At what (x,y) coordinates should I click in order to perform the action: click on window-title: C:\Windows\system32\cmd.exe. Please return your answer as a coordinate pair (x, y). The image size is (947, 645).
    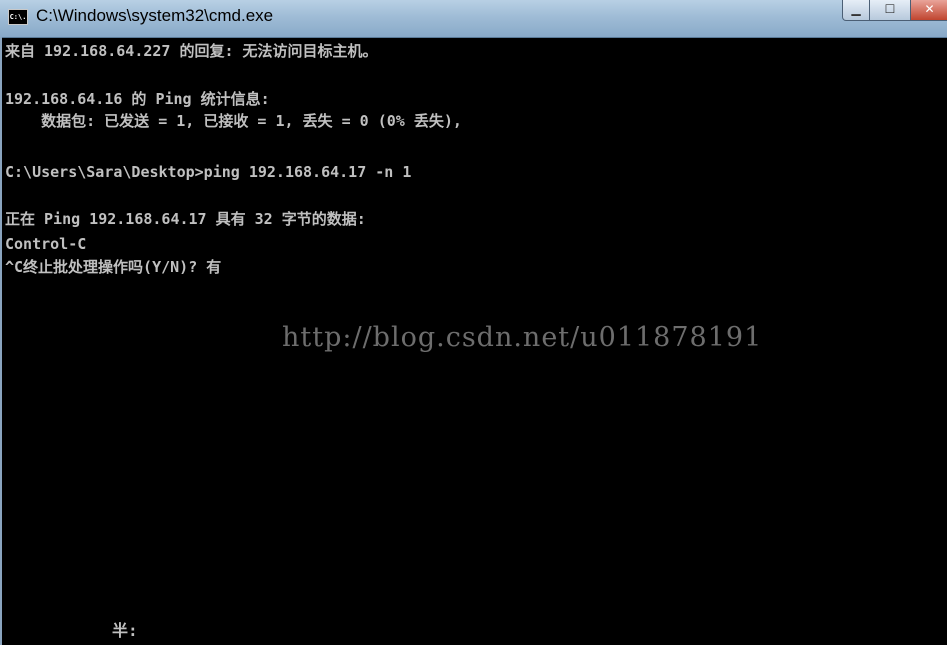
    Looking at the image, I should click on (155, 15).